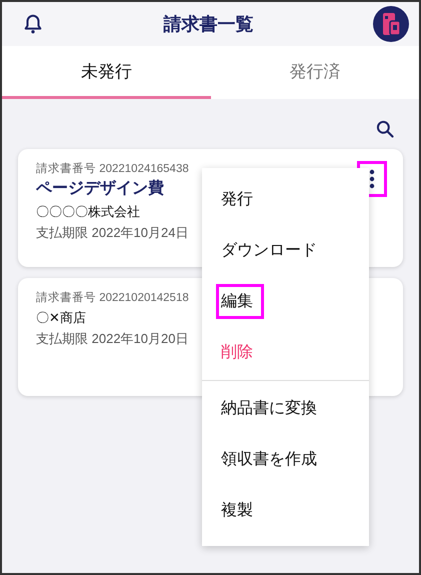  I want to click on invoice-number: 20221024165438, so click(144, 169).